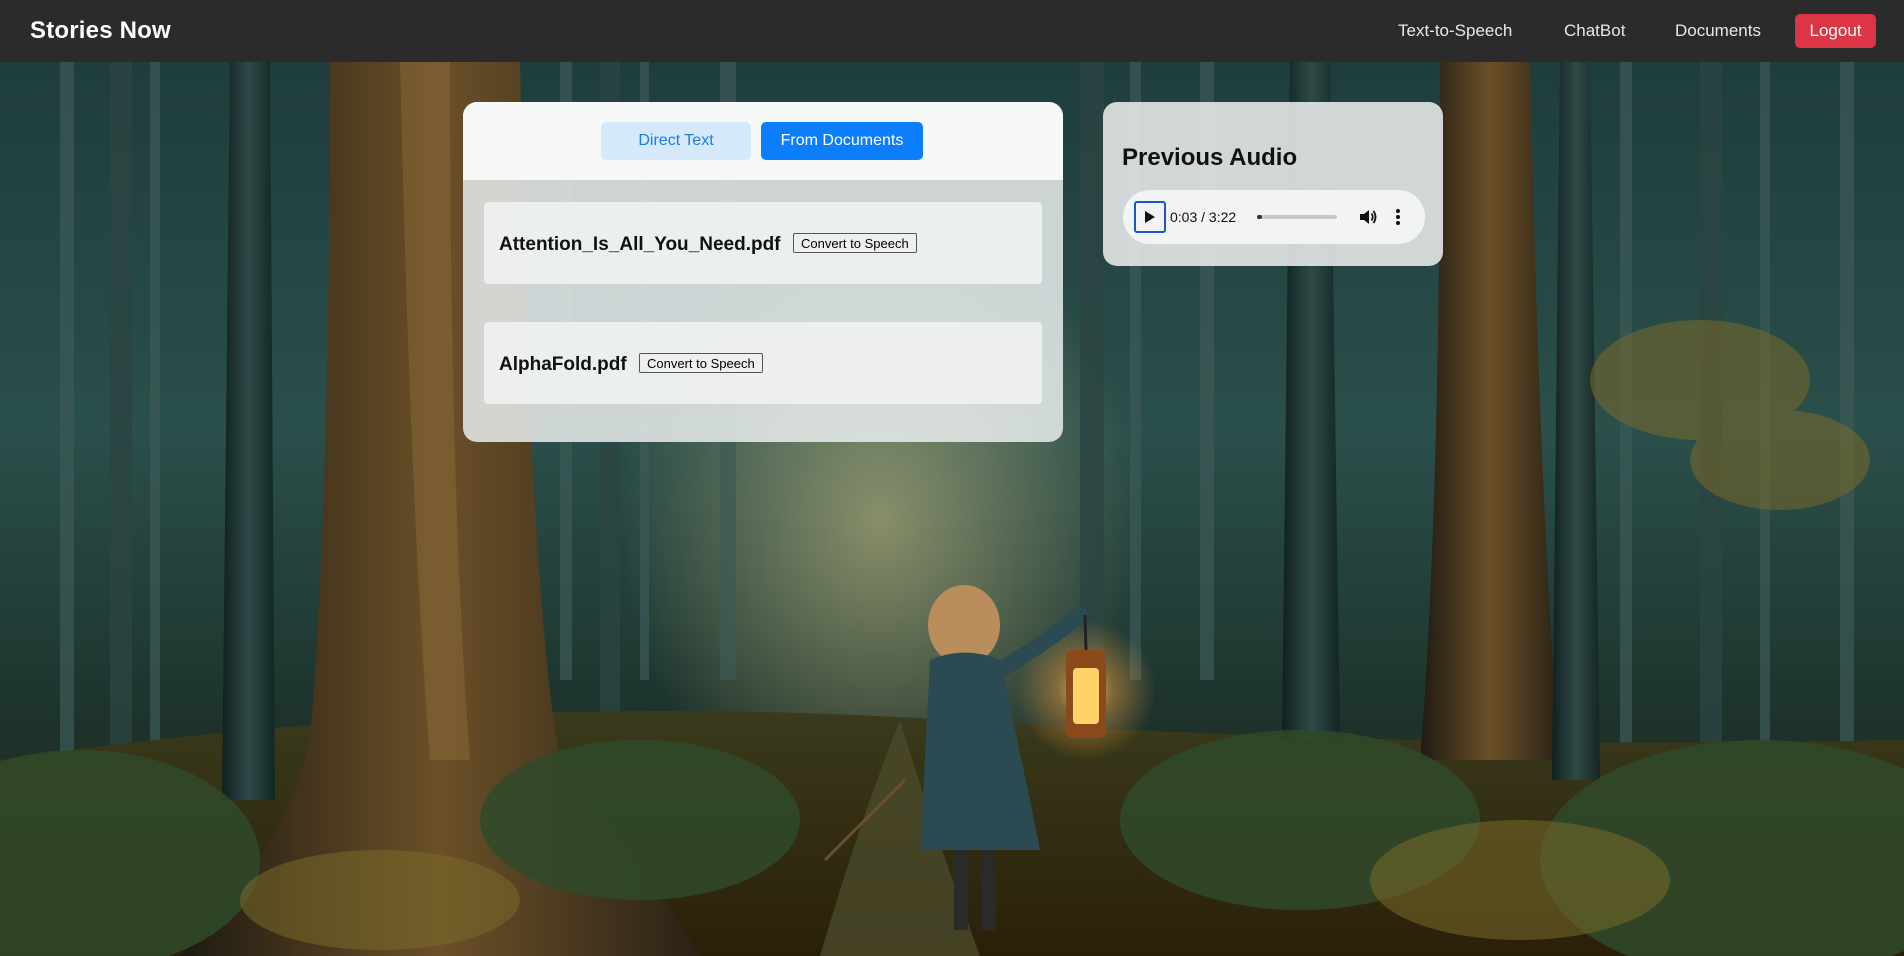 The width and height of the screenshot is (1904, 956). Describe the element at coordinates (1594, 31) in the screenshot. I see `nav-link-chatbot: ChatBot` at that location.